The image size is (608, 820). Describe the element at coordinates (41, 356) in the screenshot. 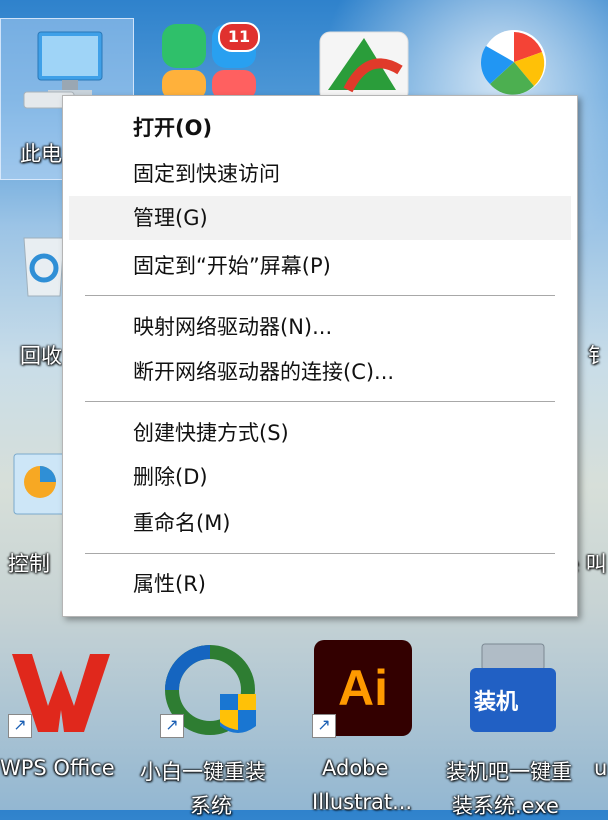

I see `recycle-bin-label: 回收` at that location.